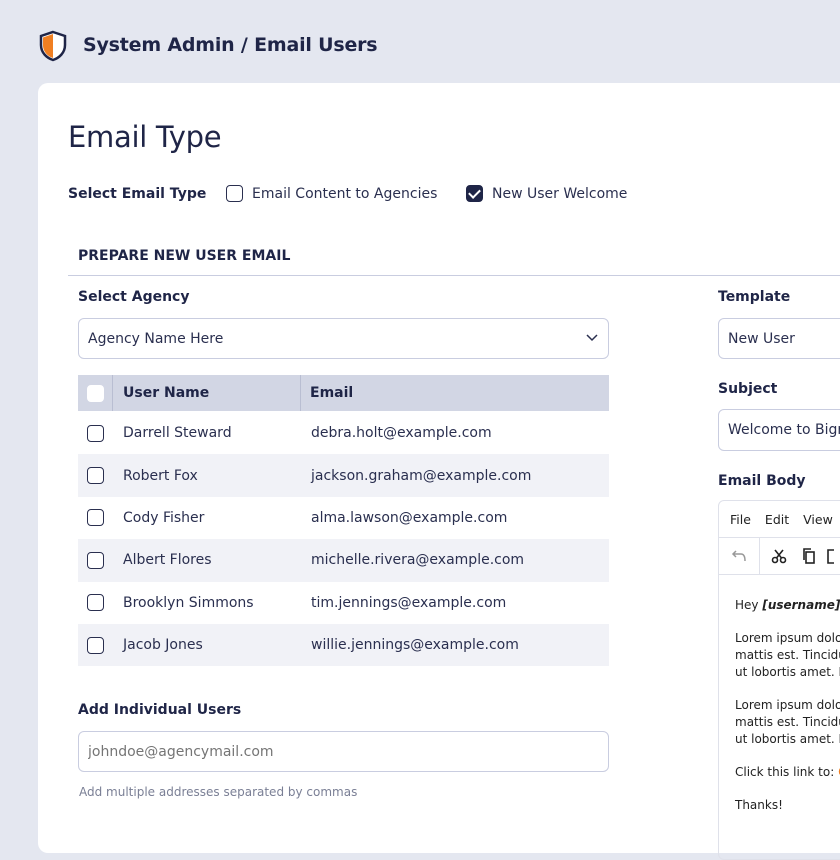 The width and height of the screenshot is (840, 860). I want to click on agency-select: Agency Name Here, so click(343, 338).